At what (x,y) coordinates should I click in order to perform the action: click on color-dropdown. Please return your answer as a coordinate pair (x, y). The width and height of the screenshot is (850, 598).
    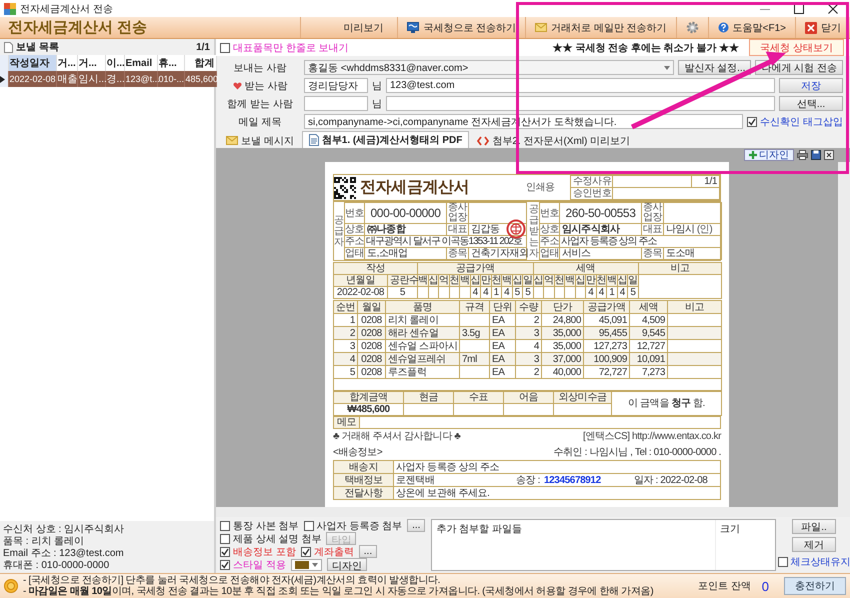
    Looking at the image, I should click on (306, 564).